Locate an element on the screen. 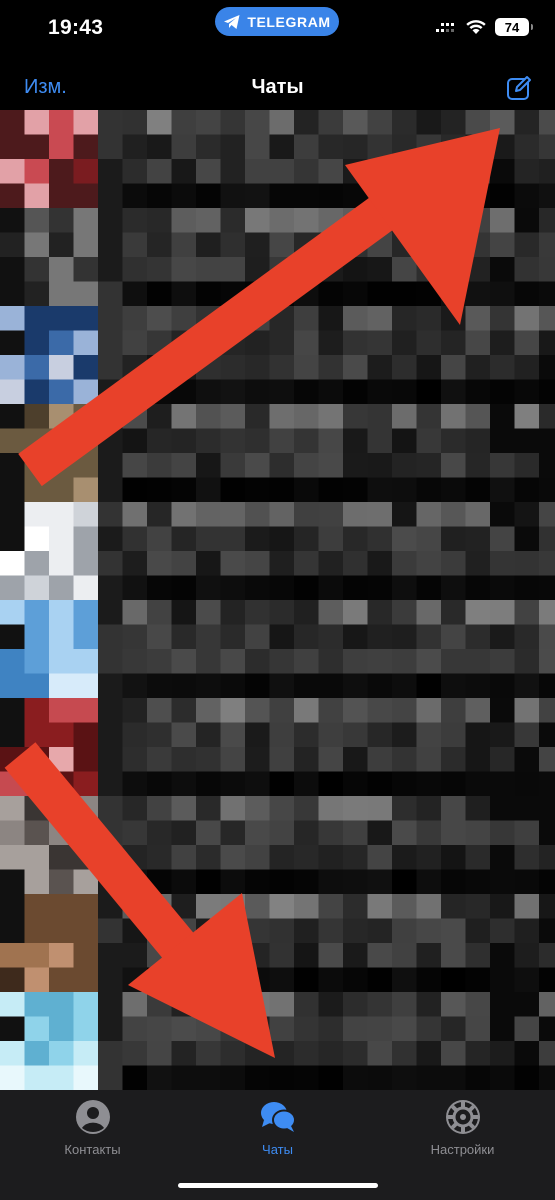  compose-icon is located at coordinates (519, 88).